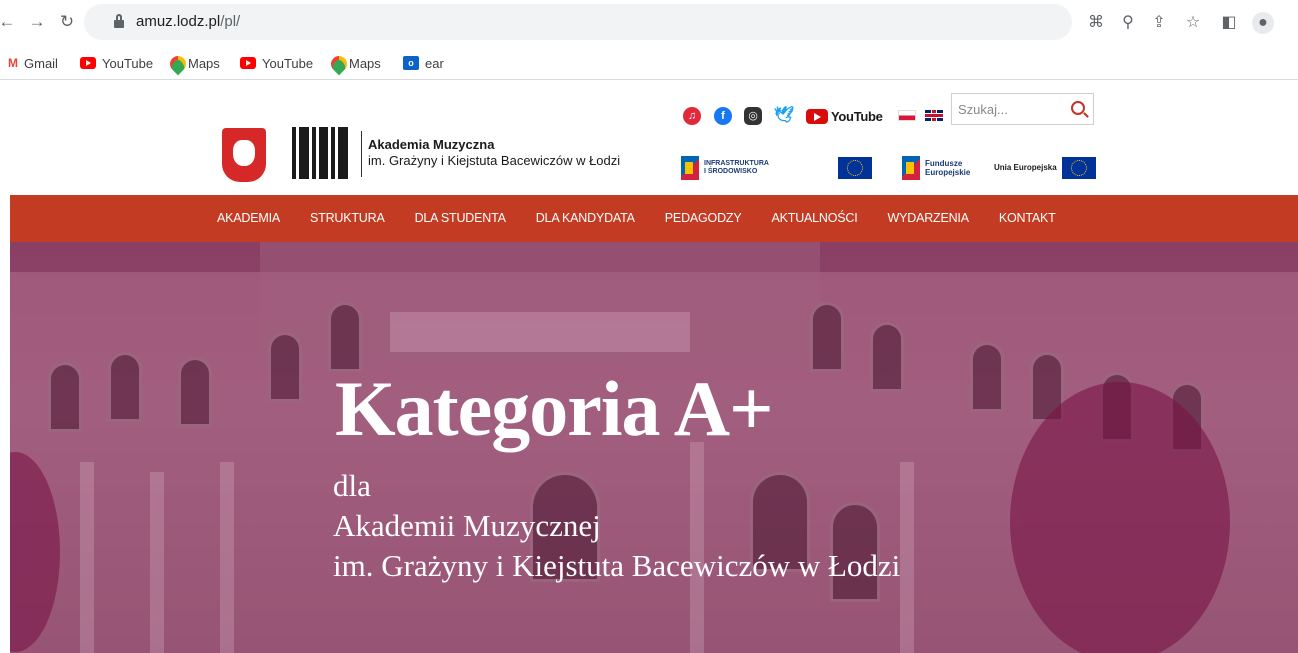 The height and width of the screenshot is (653, 1298). What do you see at coordinates (723, 116) in the screenshot?
I see `facebook-icon: f` at bounding box center [723, 116].